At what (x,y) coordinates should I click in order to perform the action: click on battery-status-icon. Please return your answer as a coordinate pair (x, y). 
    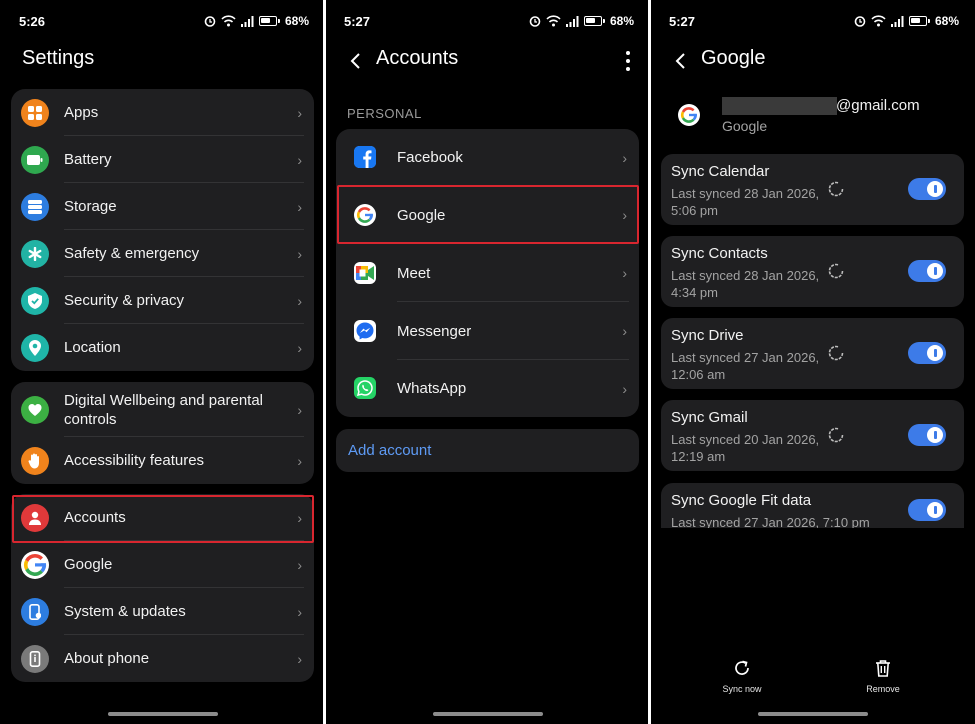
    Looking at the image, I should click on (919, 21).